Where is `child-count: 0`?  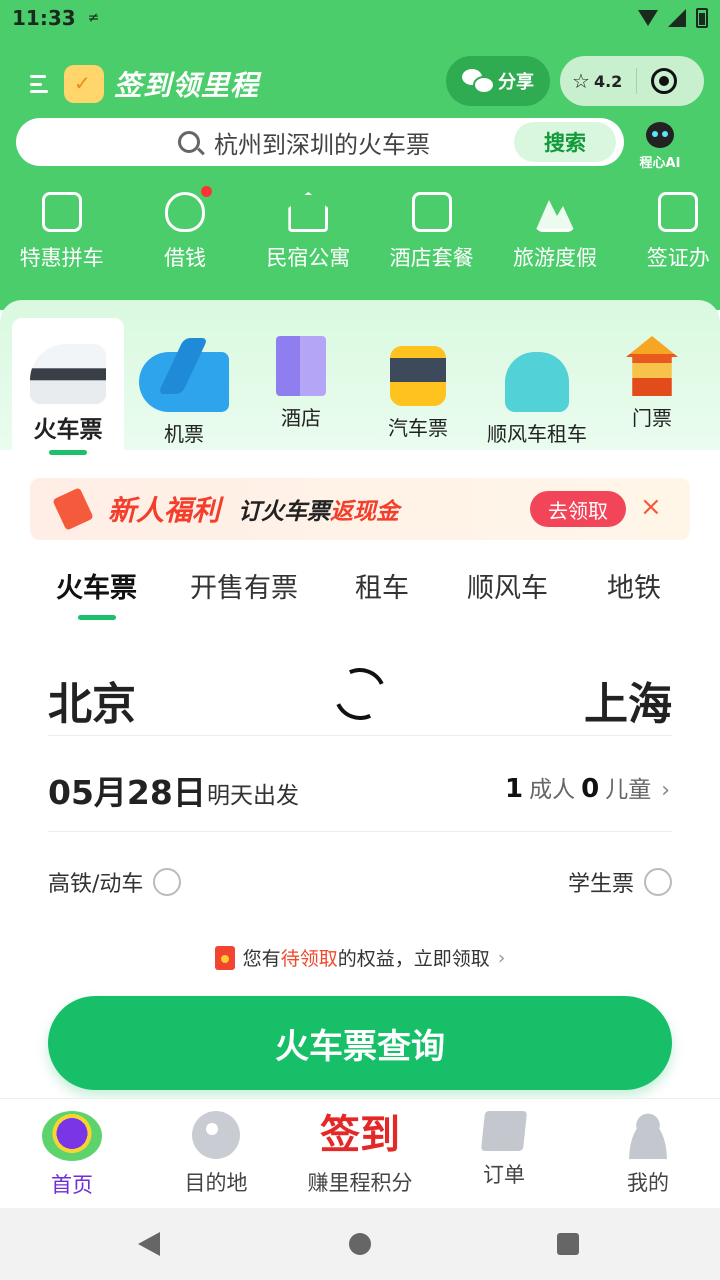
child-count: 0 is located at coordinates (590, 789).